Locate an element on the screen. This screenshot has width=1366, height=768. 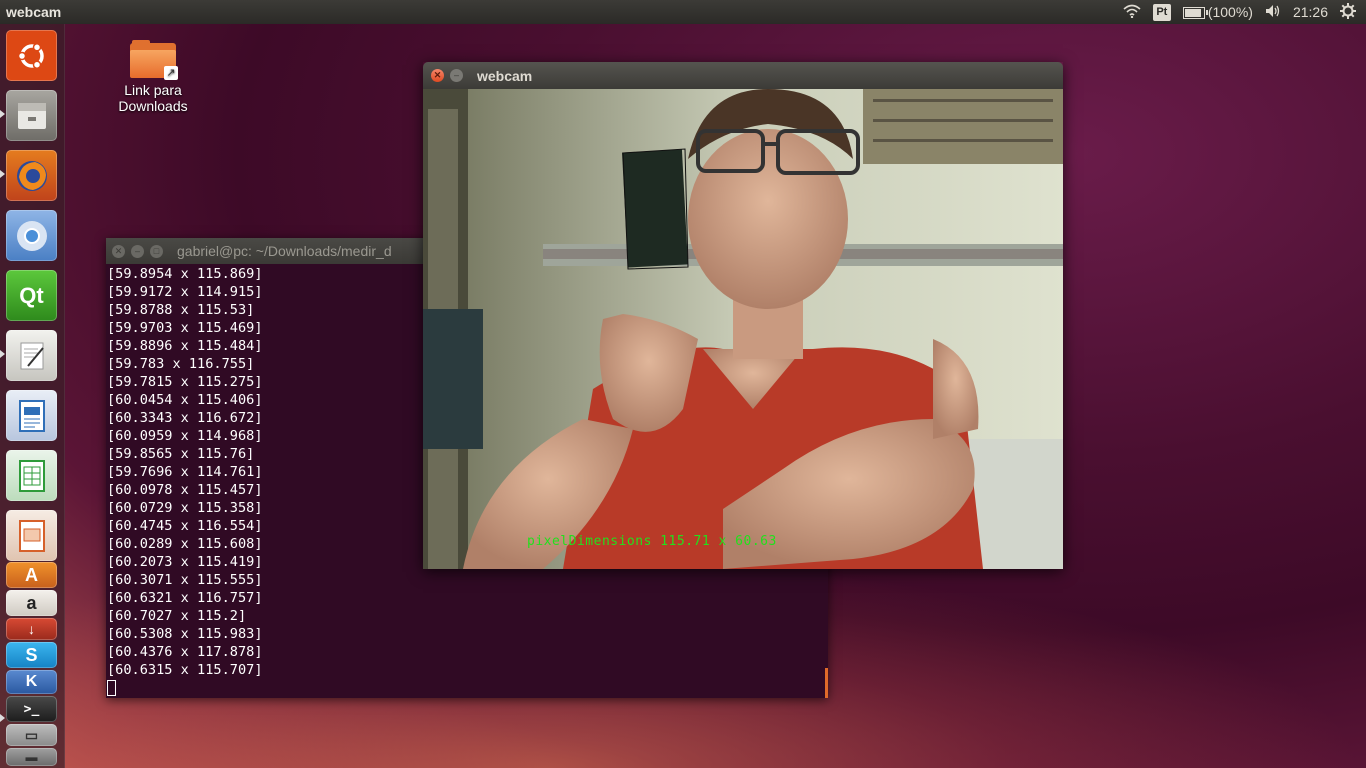
files-icon is located at coordinates (31, 115).